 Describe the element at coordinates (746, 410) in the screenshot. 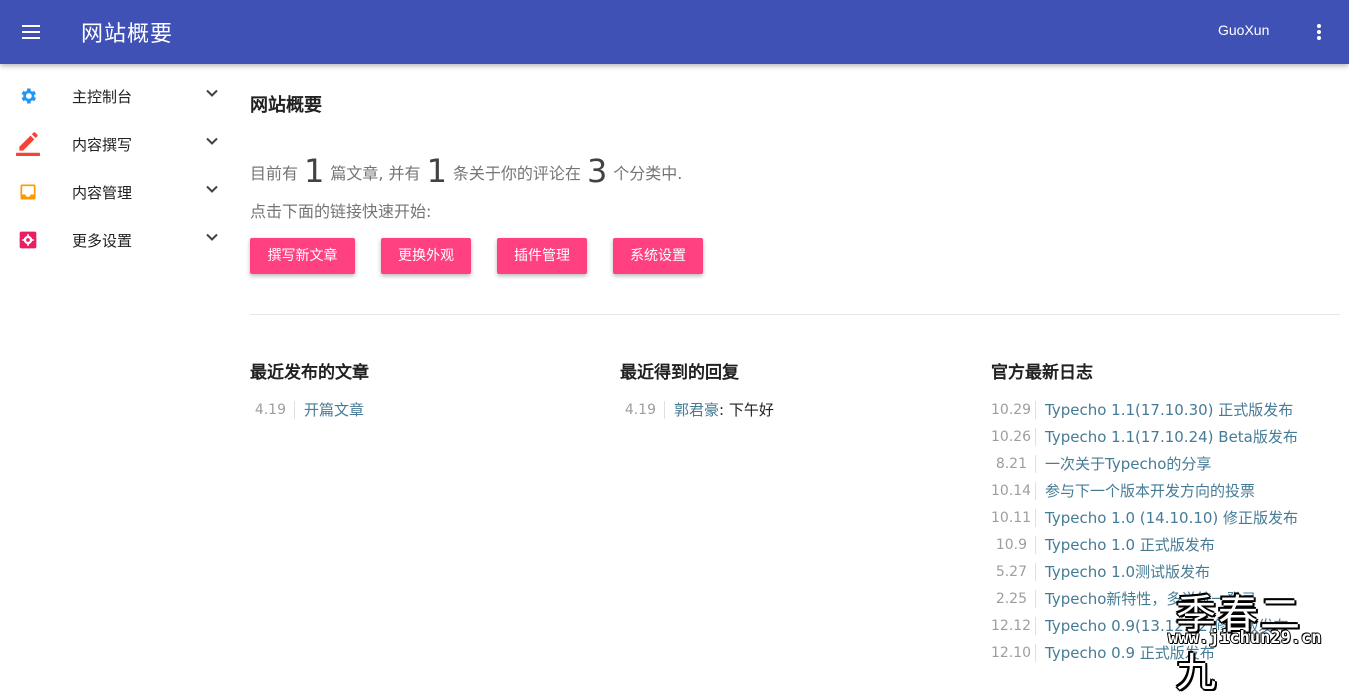

I see `comment-text: : 下午好` at that location.